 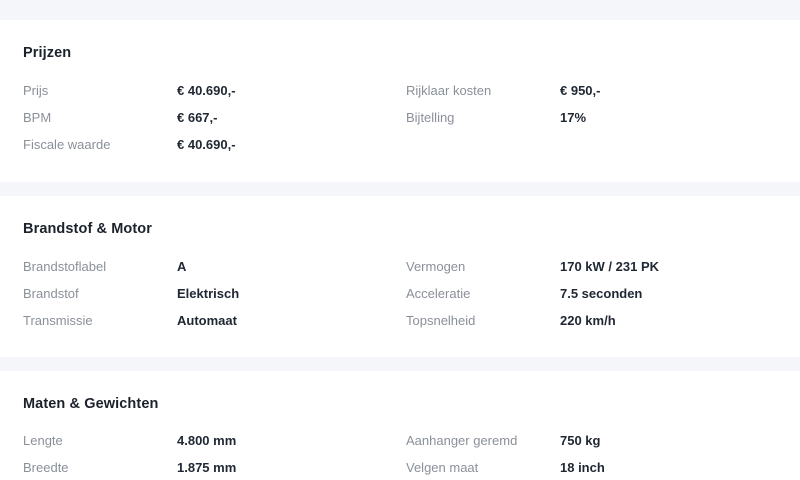 What do you see at coordinates (580, 90) in the screenshot?
I see `spec-value-rijklaar-kosten: € 950,-` at bounding box center [580, 90].